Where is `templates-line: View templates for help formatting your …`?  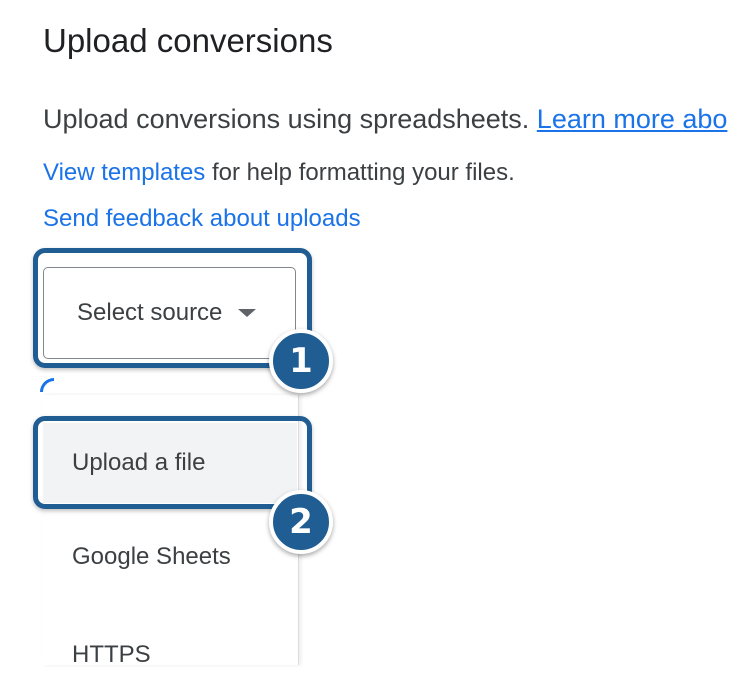 templates-line: View templates for help formatting your … is located at coordinates (279, 173).